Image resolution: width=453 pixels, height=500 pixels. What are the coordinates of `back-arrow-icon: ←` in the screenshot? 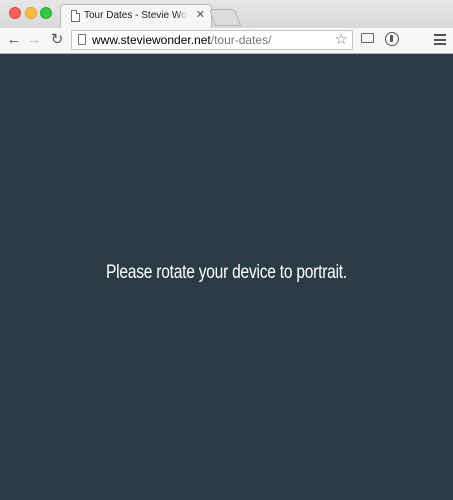 It's located at (14, 40).